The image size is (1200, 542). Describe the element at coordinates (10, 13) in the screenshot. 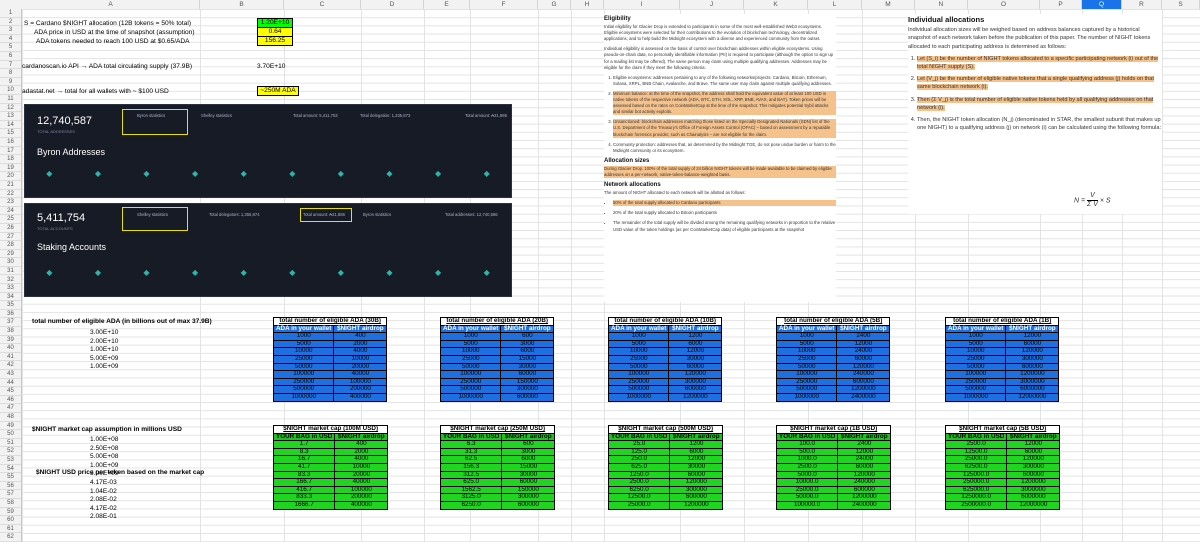

I see `row-header-1: 1` at that location.